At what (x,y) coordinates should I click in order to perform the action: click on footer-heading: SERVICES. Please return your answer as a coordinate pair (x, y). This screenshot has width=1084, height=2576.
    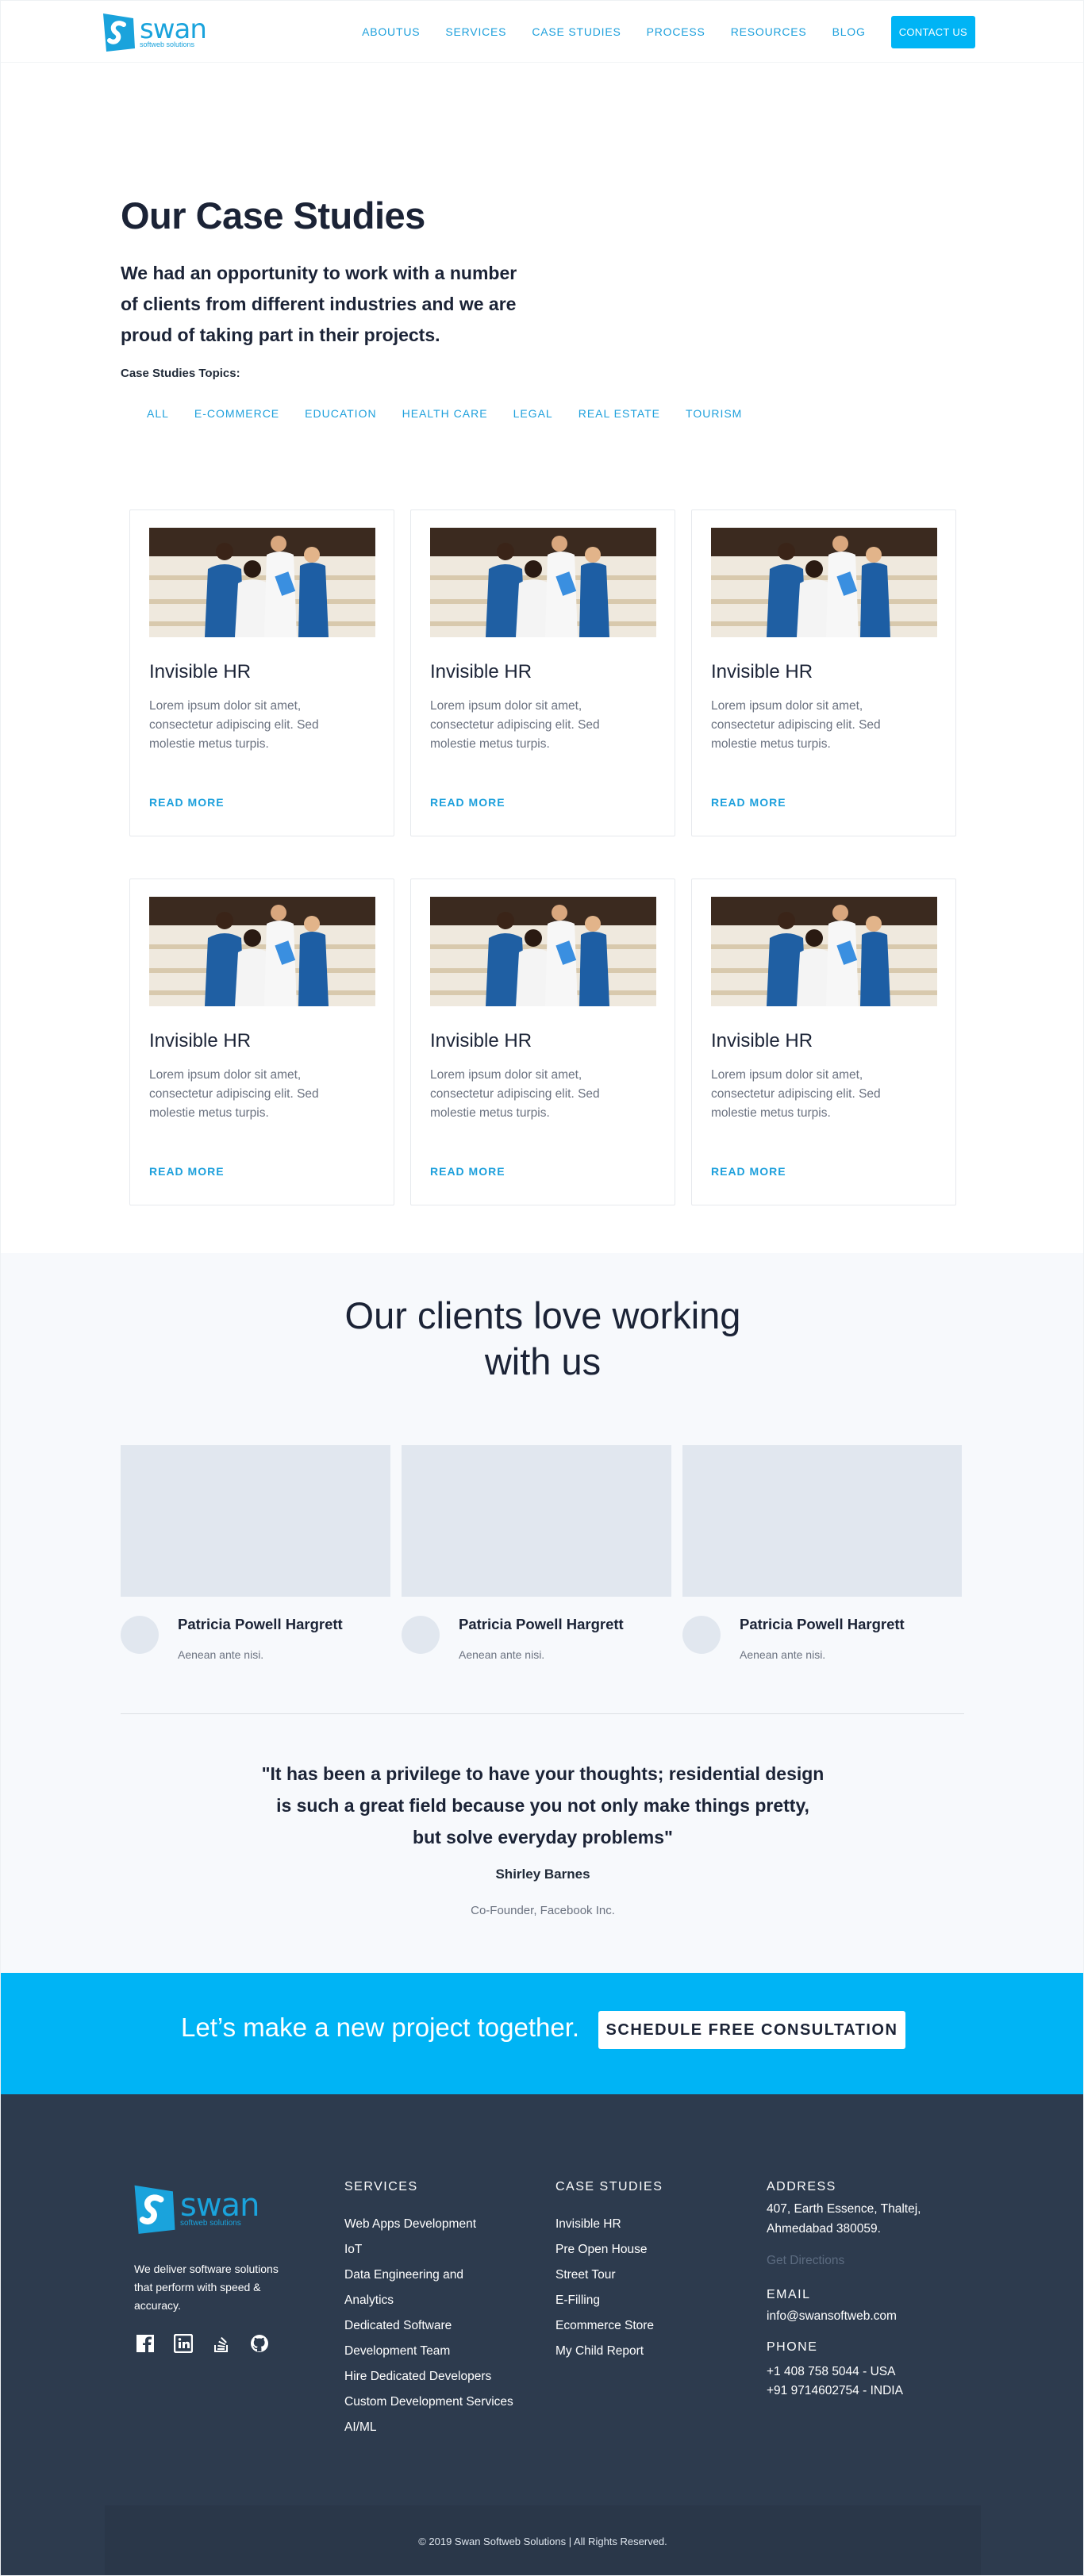
    Looking at the image, I should click on (381, 2186).